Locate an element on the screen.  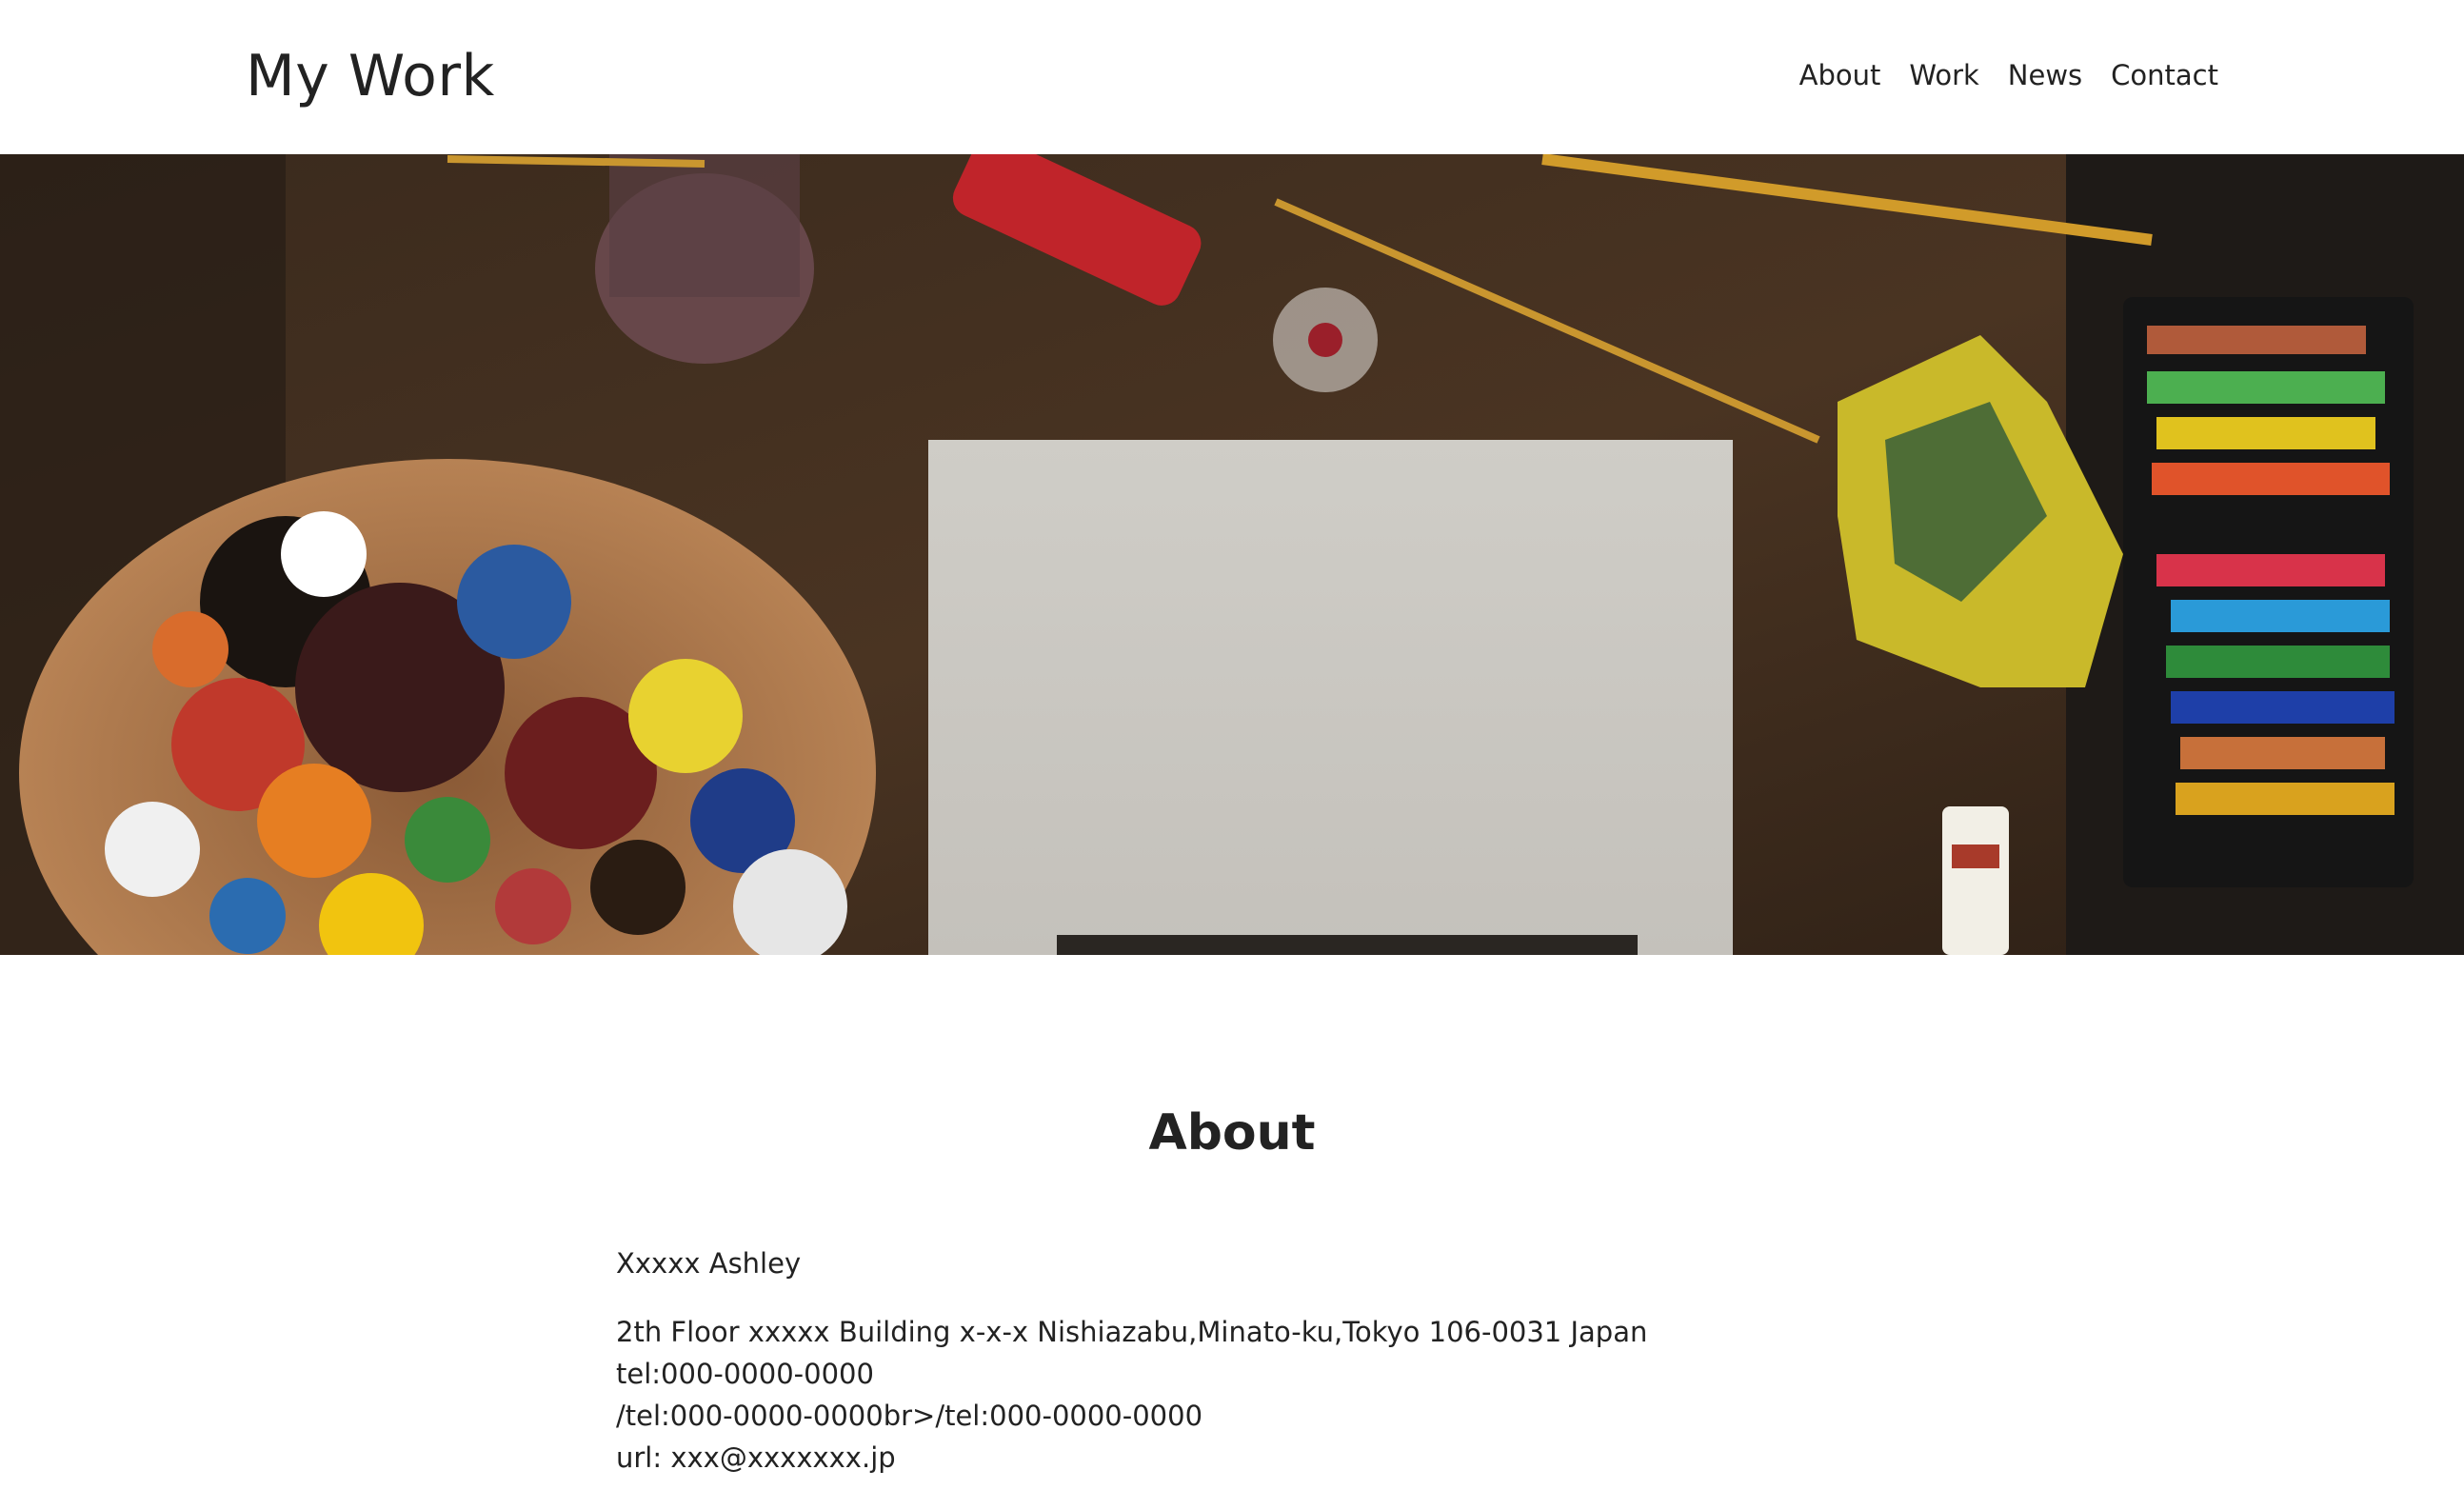
url-line: url: xxx@xxxxxxx.jp is located at coordinates (756, 1457).